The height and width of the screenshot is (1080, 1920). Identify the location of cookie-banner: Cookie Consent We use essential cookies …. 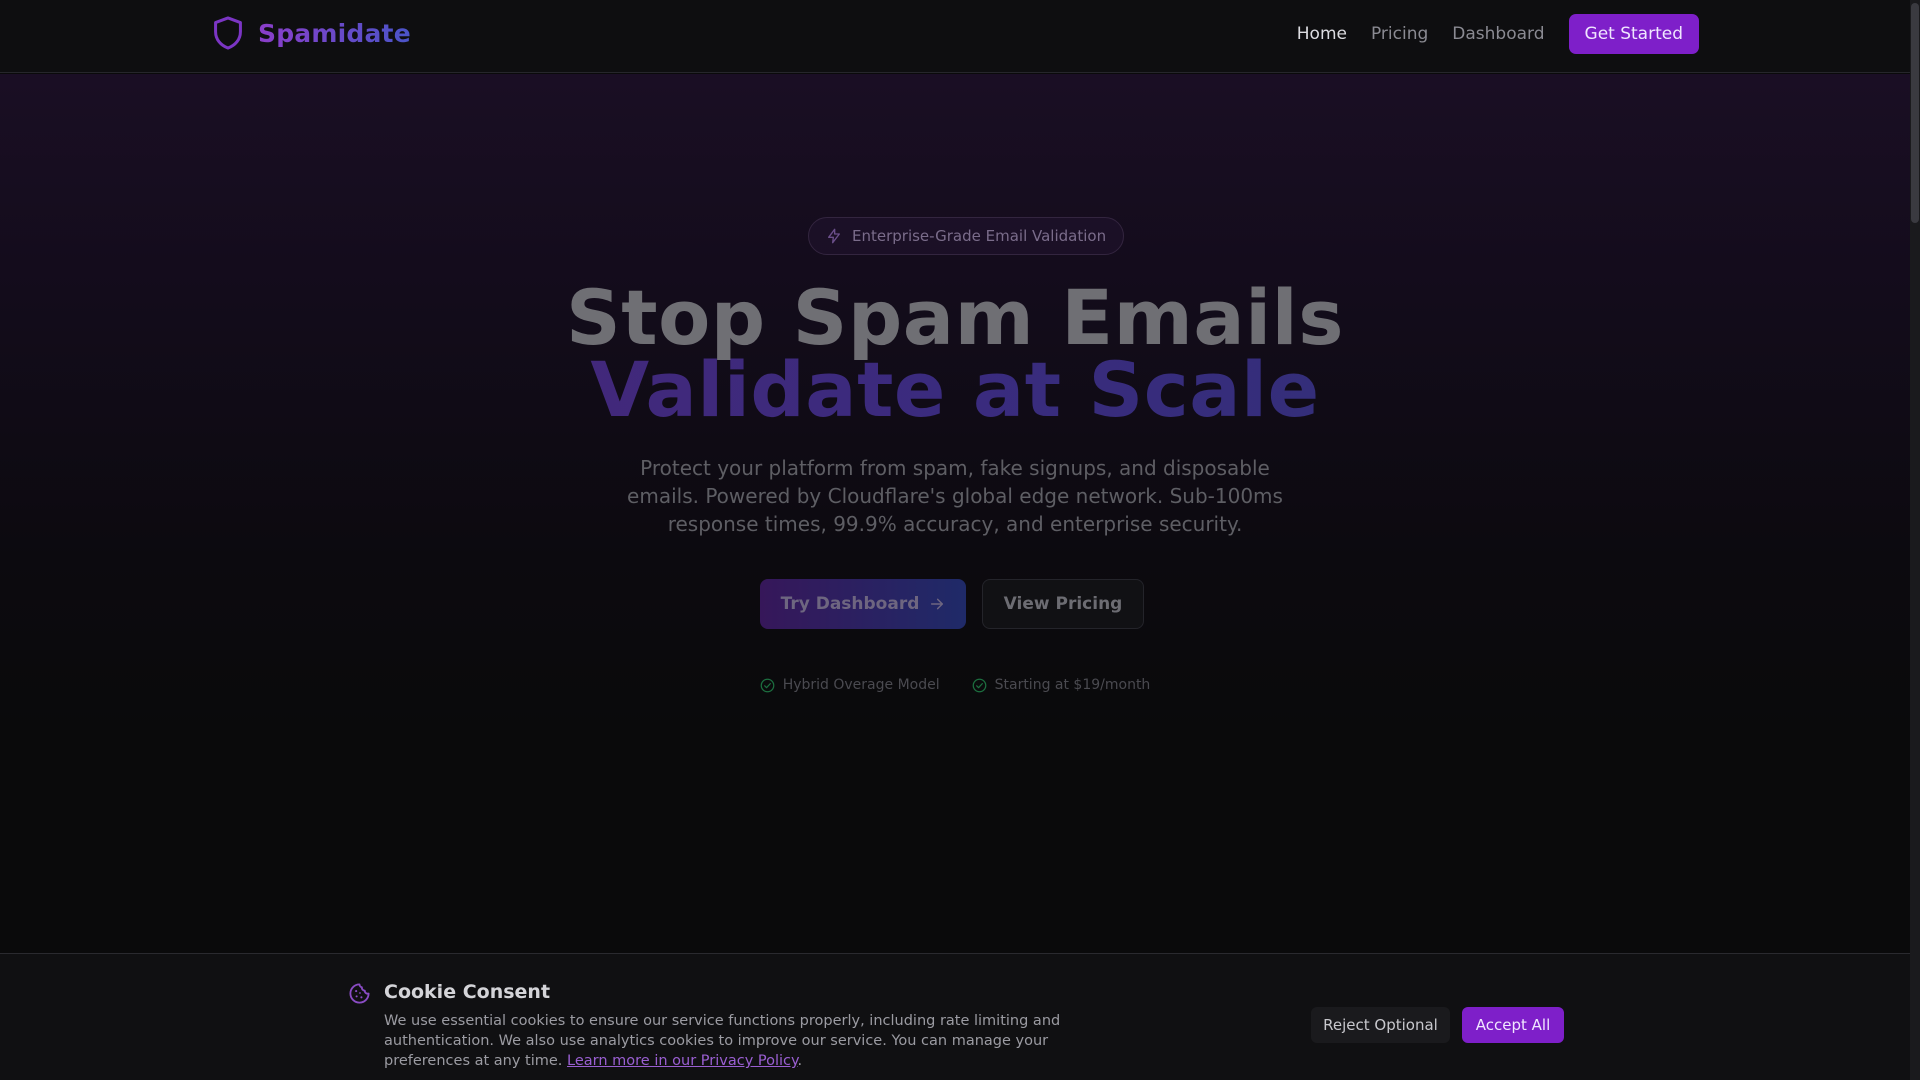
(955, 1016).